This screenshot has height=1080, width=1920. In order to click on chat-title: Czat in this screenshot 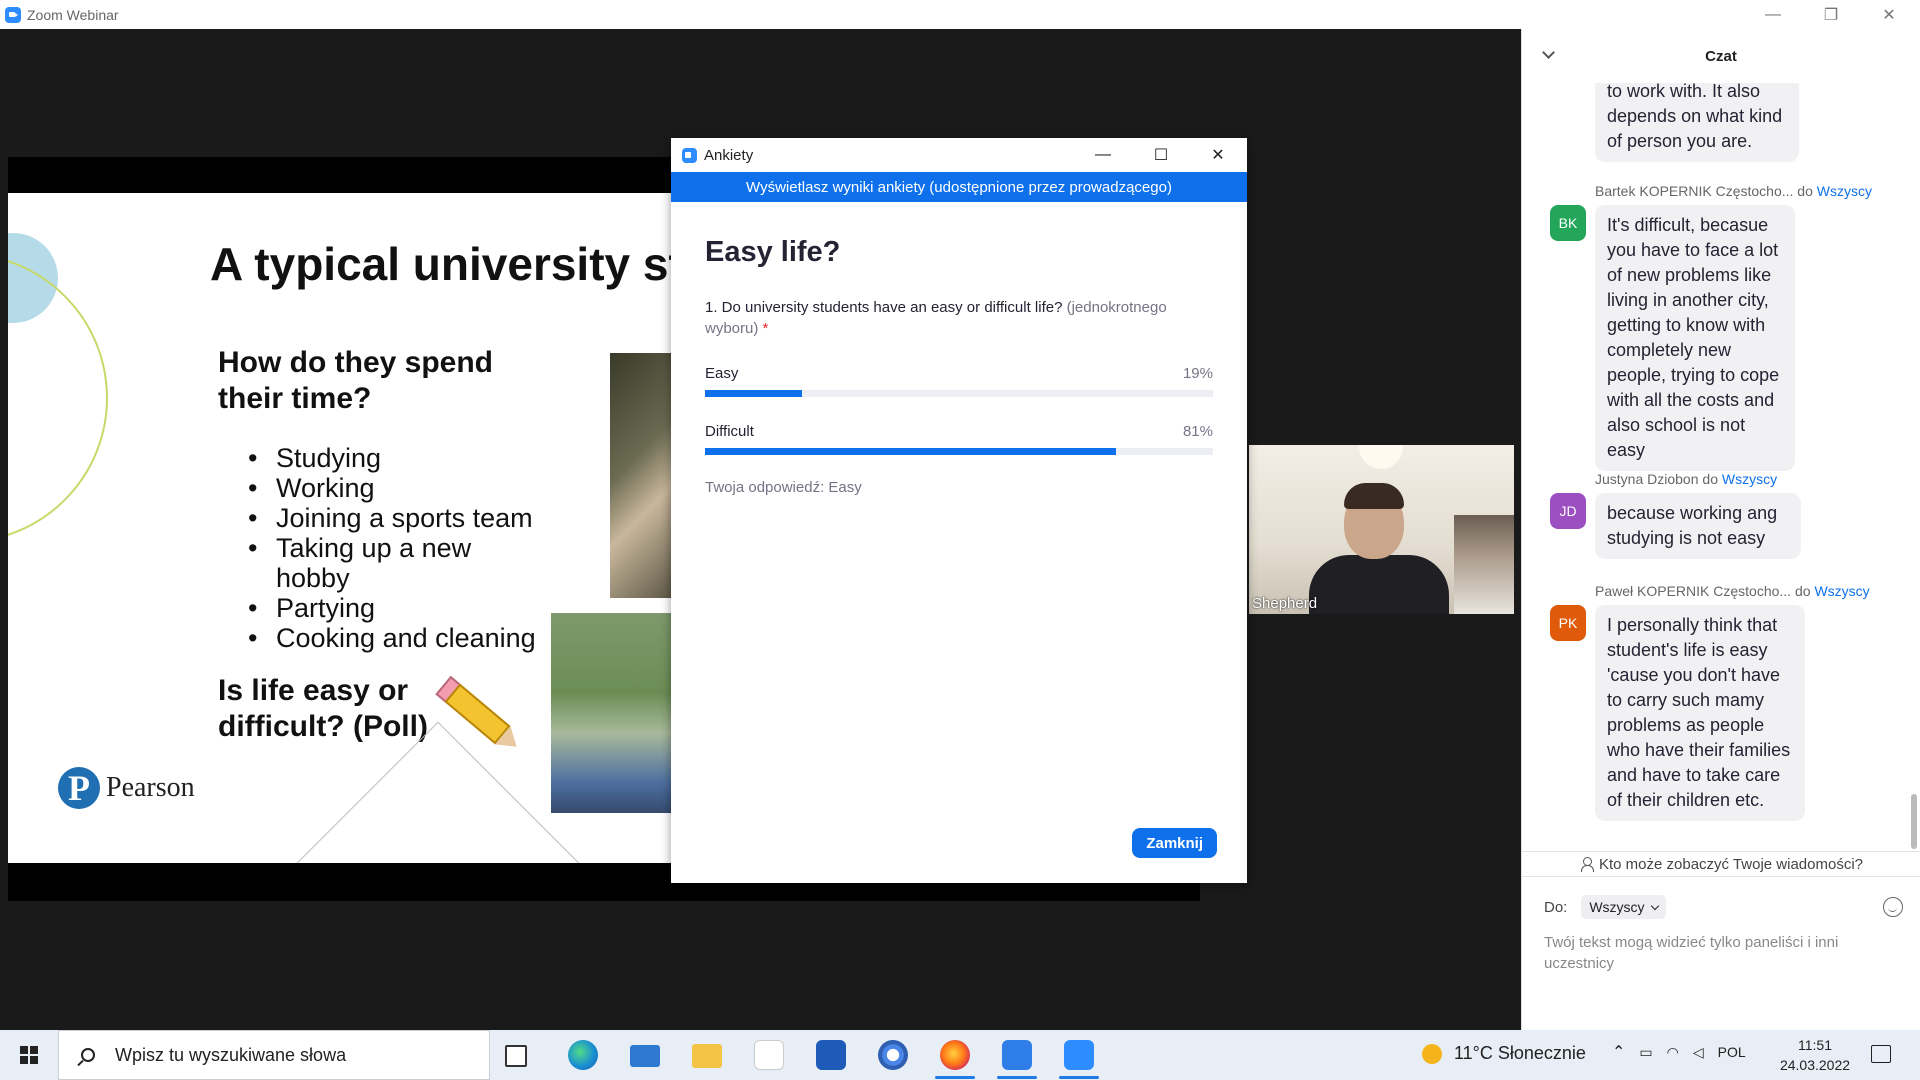, I will do `click(1721, 56)`.